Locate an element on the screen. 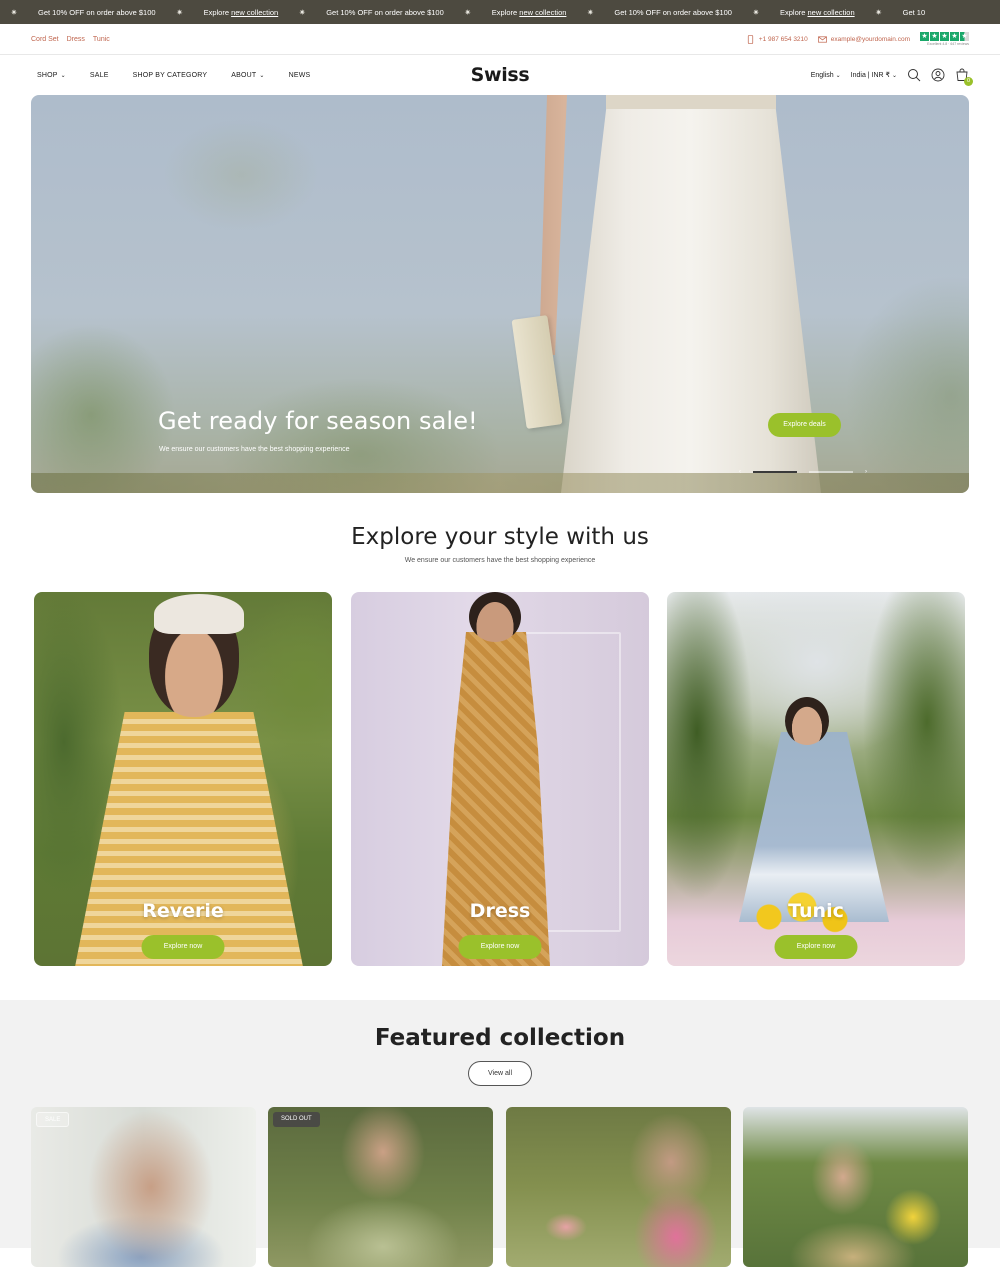  site-logo: Swiss is located at coordinates (500, 75).